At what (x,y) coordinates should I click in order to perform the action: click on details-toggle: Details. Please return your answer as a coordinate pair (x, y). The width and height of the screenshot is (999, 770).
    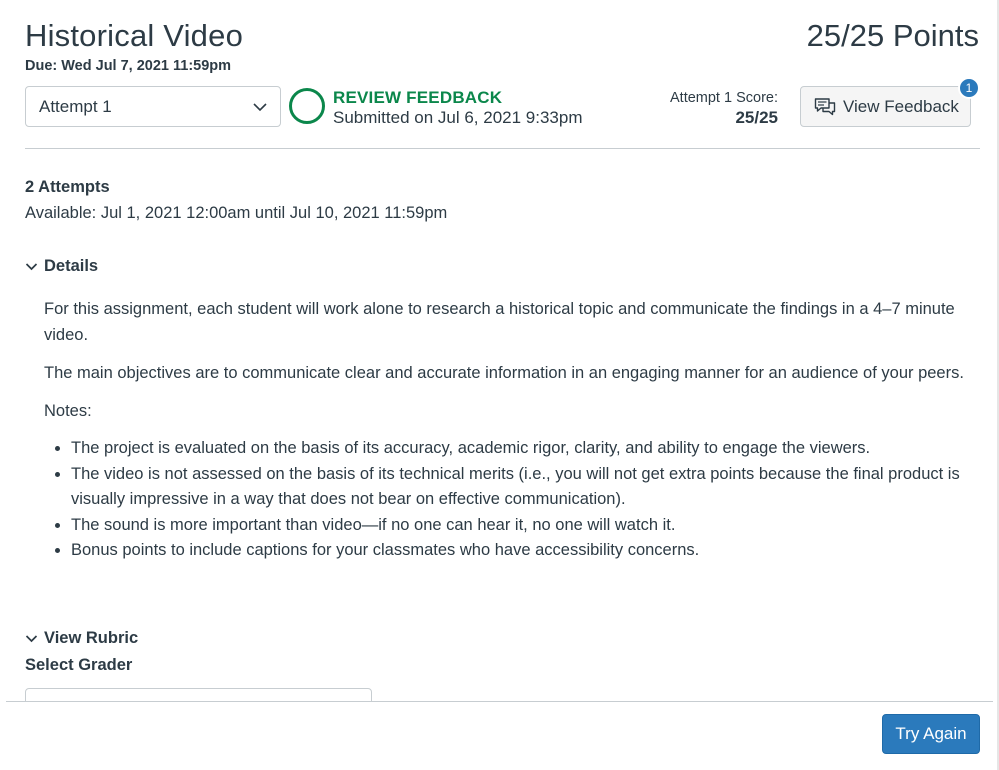
    Looking at the image, I should click on (61, 266).